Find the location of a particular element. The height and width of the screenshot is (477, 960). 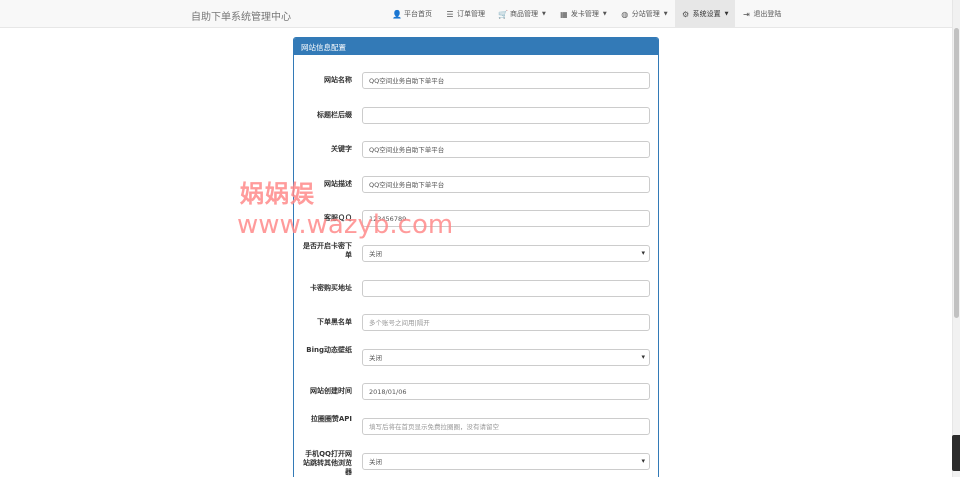

field-input: 多个账号之间用|隔开 is located at coordinates (506, 323).